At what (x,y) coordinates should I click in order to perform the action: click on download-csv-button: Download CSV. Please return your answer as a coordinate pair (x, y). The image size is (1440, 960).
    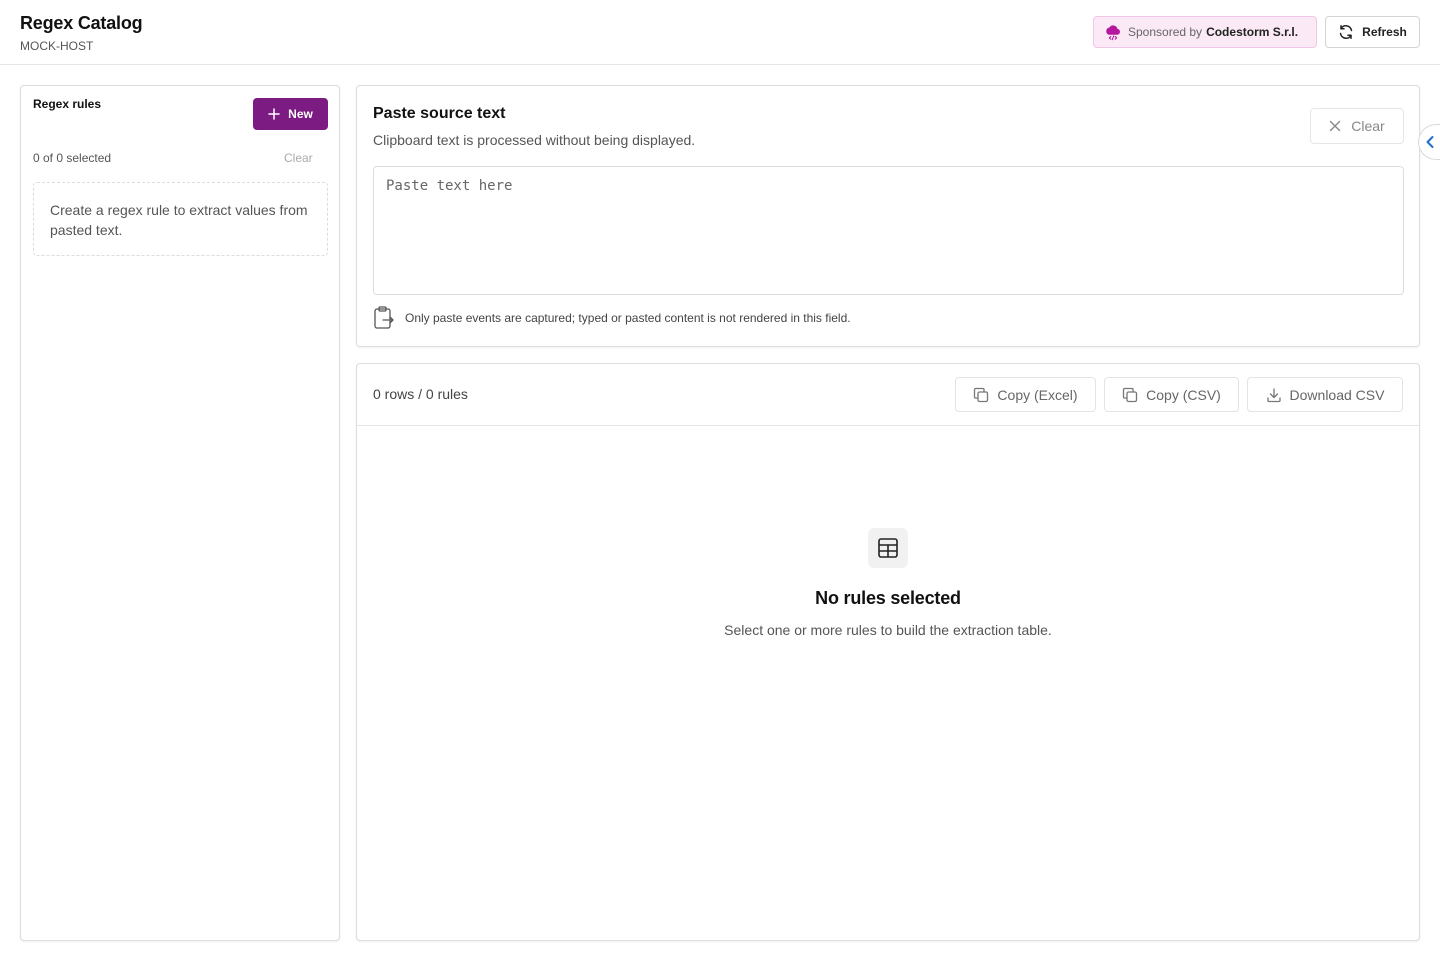
    Looking at the image, I should click on (1325, 394).